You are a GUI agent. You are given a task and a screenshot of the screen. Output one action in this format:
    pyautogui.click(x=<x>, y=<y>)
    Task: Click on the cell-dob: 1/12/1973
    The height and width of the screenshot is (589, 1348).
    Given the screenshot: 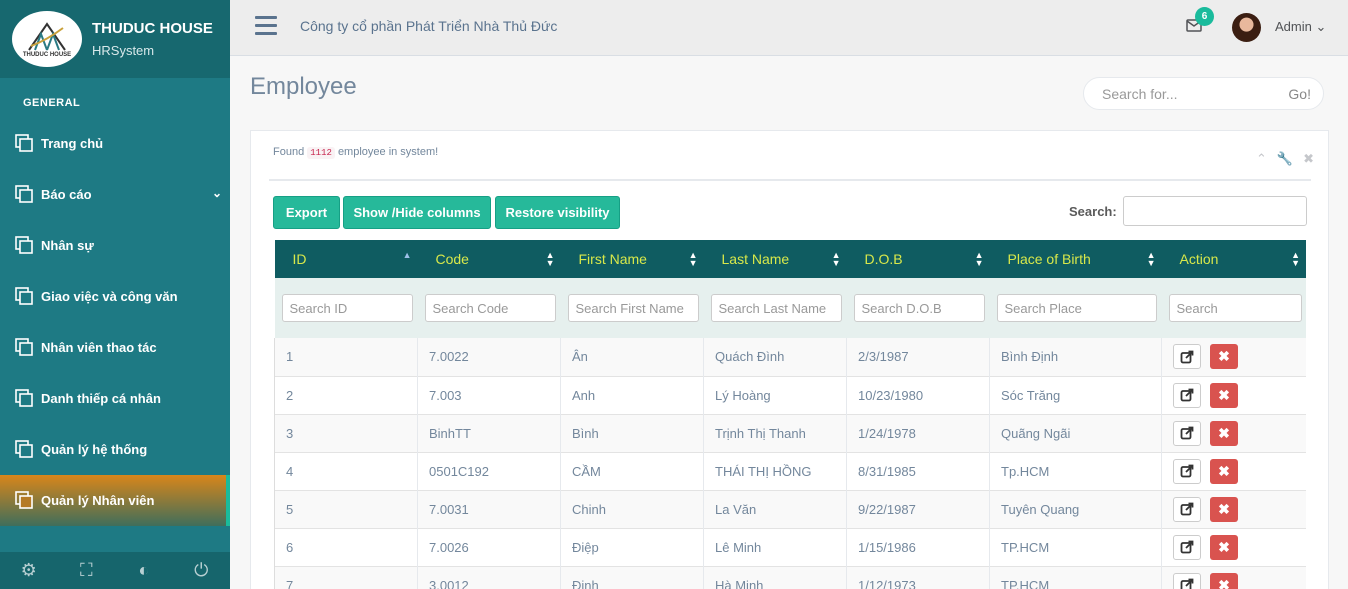 What is the action you would take?
    pyautogui.click(x=918, y=577)
    